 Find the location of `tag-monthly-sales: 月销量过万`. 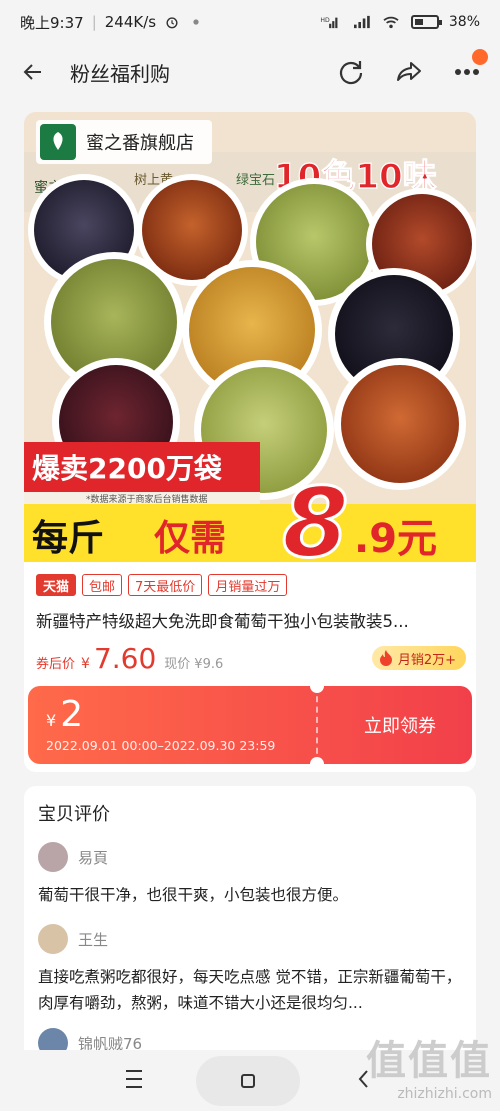

tag-monthly-sales: 月销量过万 is located at coordinates (248, 585).